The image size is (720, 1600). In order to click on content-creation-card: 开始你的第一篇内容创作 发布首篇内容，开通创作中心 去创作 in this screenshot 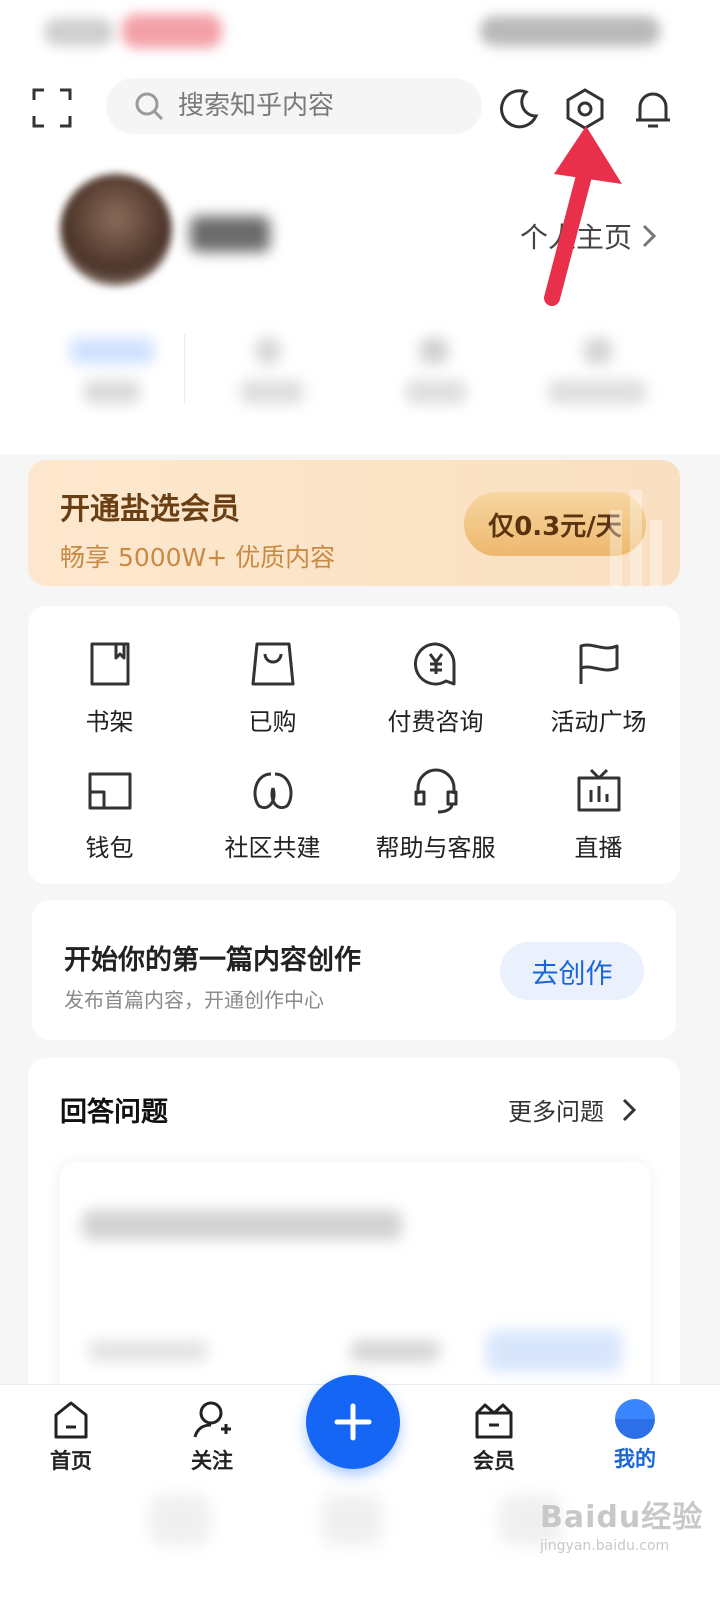, I will do `click(354, 970)`.